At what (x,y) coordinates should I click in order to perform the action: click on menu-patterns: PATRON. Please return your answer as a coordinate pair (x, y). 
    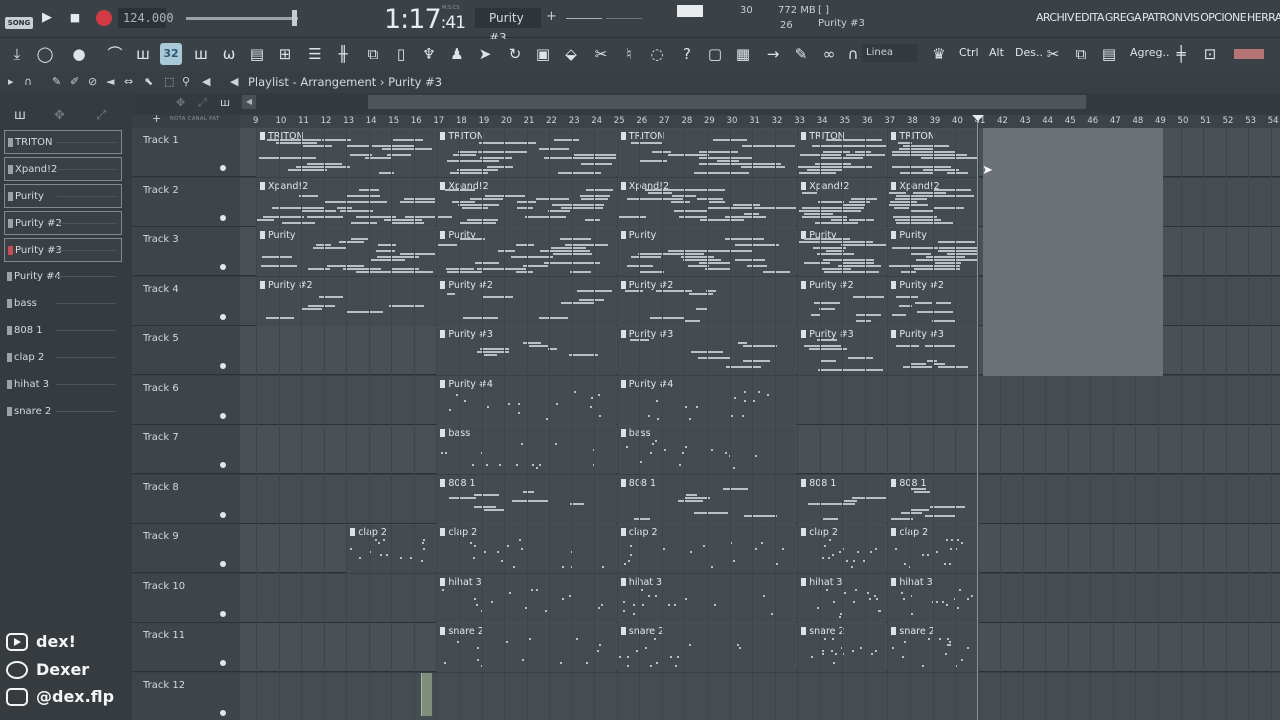
    Looking at the image, I should click on (1162, 17).